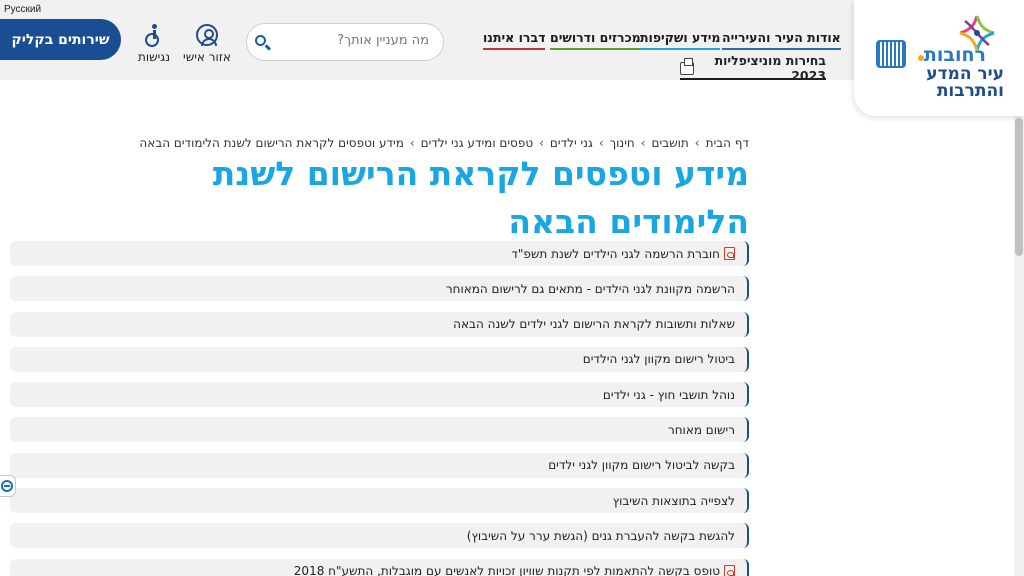 This screenshot has height=576, width=1024. I want to click on user-icon, so click(207, 35).